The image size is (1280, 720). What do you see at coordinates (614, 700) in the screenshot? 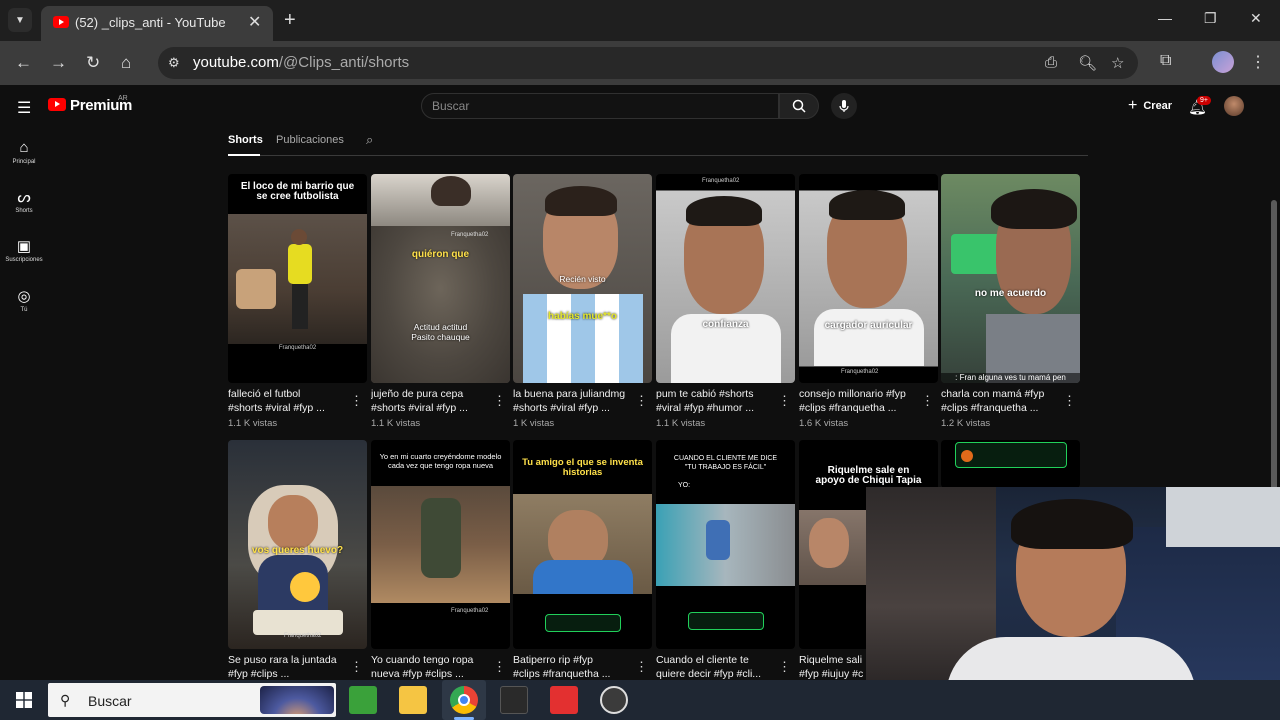
I see `obs-icon` at bounding box center [614, 700].